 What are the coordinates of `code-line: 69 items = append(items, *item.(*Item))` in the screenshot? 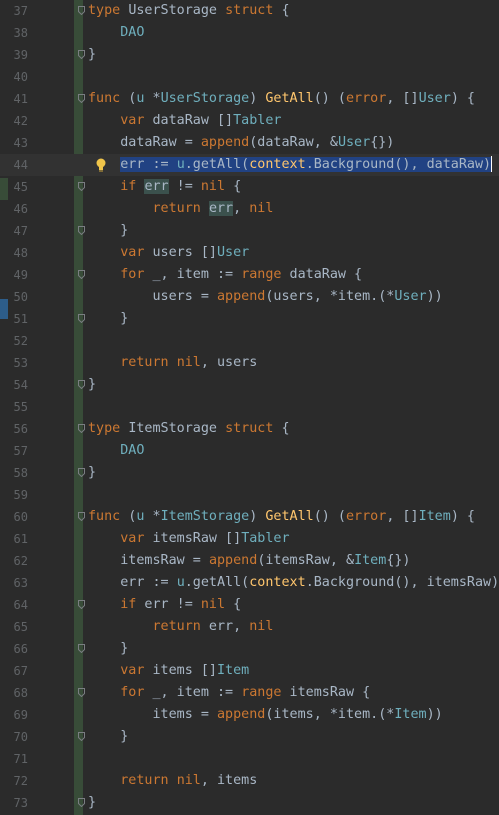 It's located at (249, 715).